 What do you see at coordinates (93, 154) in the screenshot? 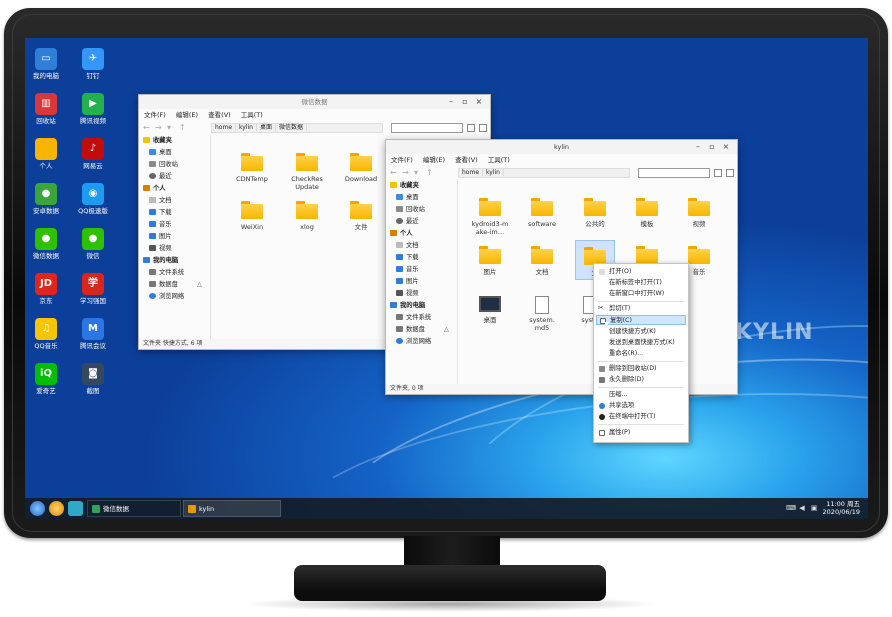
I see `desktop-shortcut: ♪ 网易云` at bounding box center [93, 154].